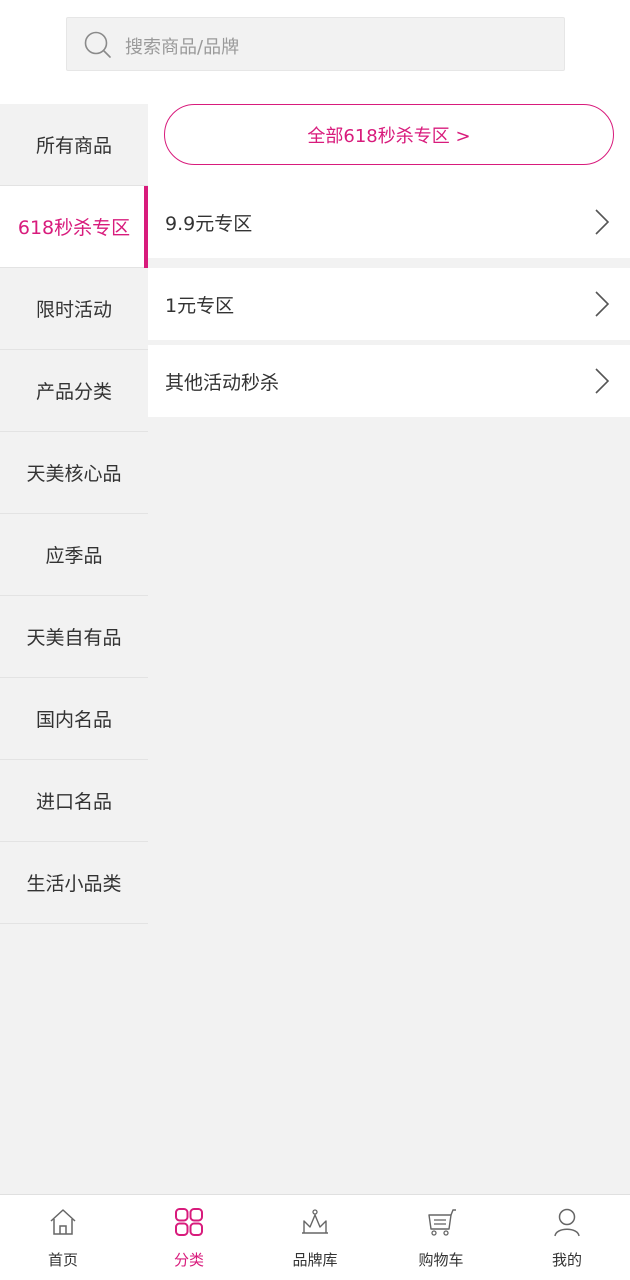 The image size is (630, 1280). Describe the element at coordinates (389, 134) in the screenshot. I see `view-all-618-button: 全部618秒杀专区 >` at that location.